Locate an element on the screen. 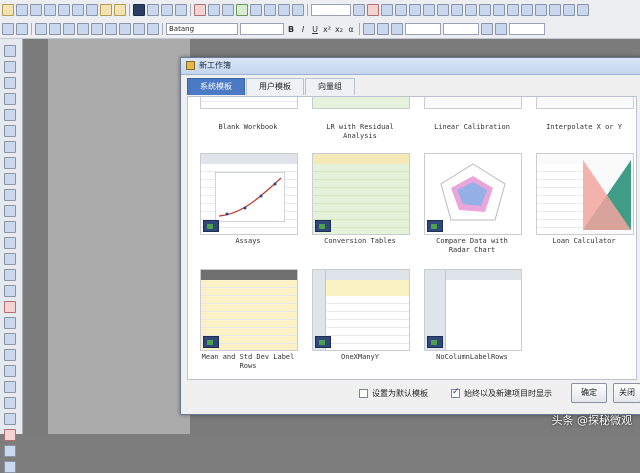 This screenshot has height=473, width=640. zoom-out-tool-icon is located at coordinates (10, 83).